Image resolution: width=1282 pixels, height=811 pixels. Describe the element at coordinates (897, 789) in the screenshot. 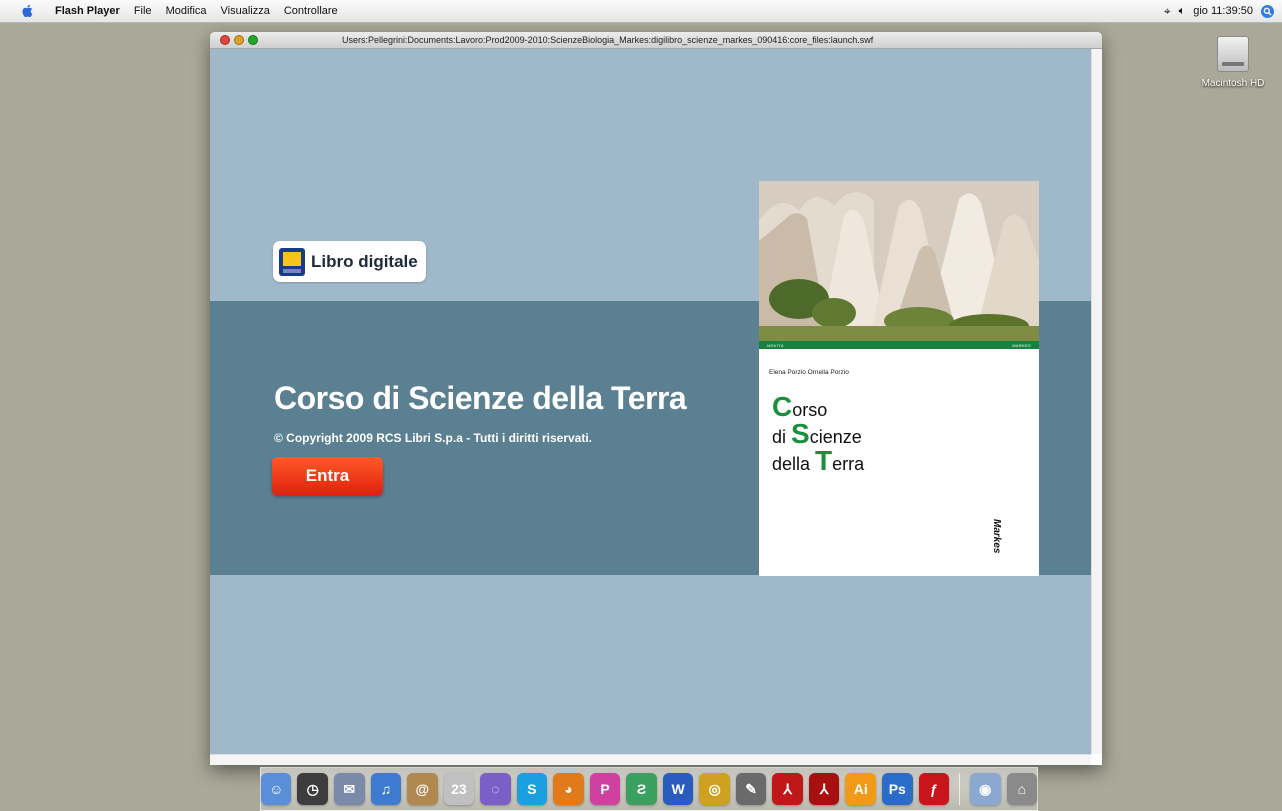

I see `dock-photoshop-icon: Ps` at that location.